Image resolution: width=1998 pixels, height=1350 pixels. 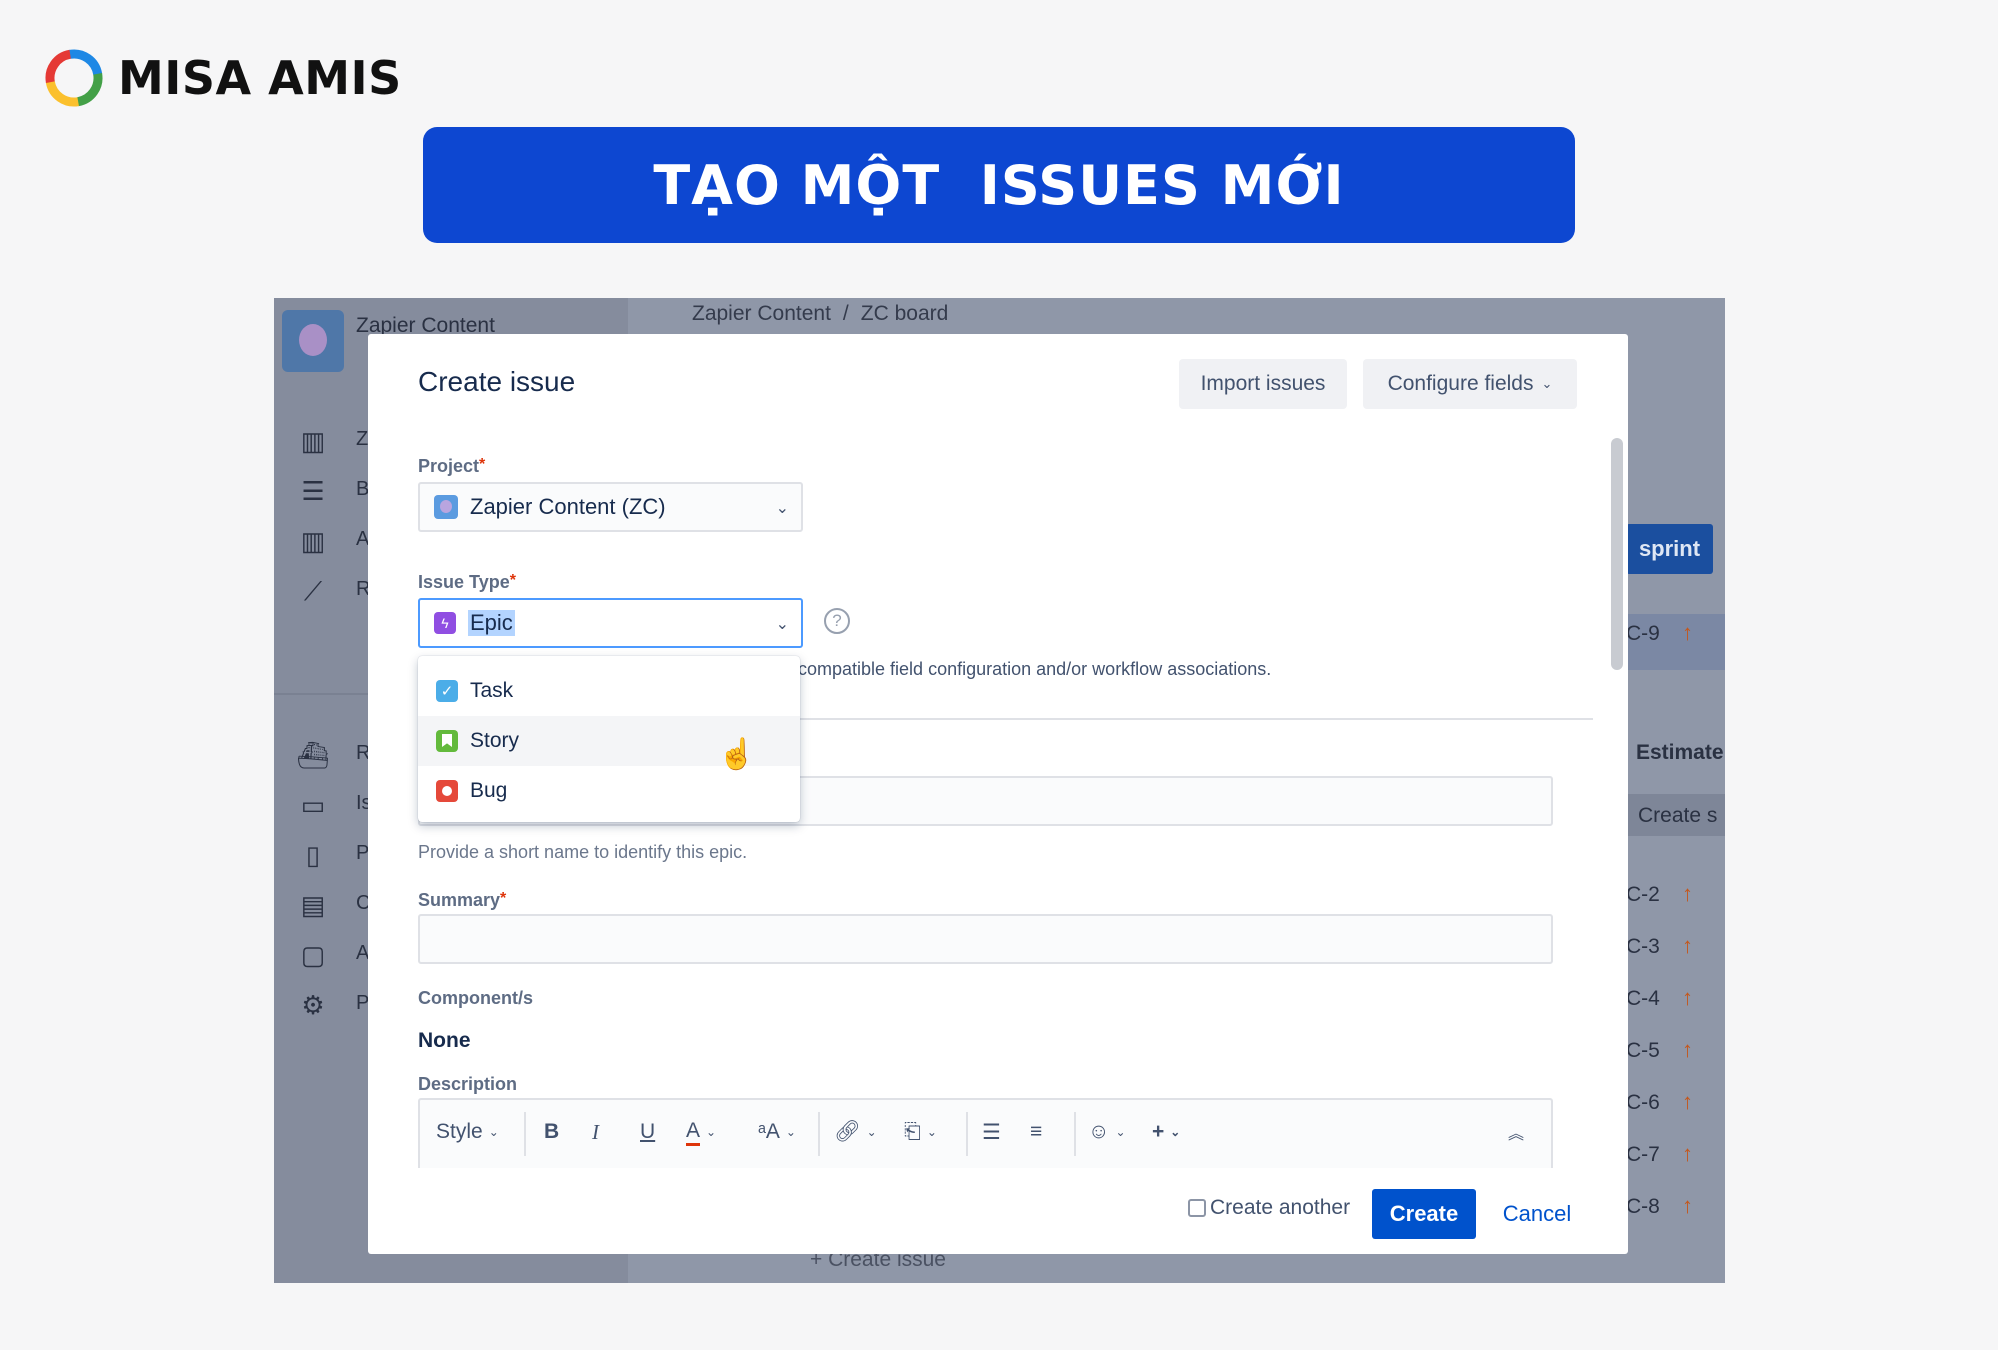 I want to click on emoji-button: ☺ ⌄, so click(x=1107, y=1132).